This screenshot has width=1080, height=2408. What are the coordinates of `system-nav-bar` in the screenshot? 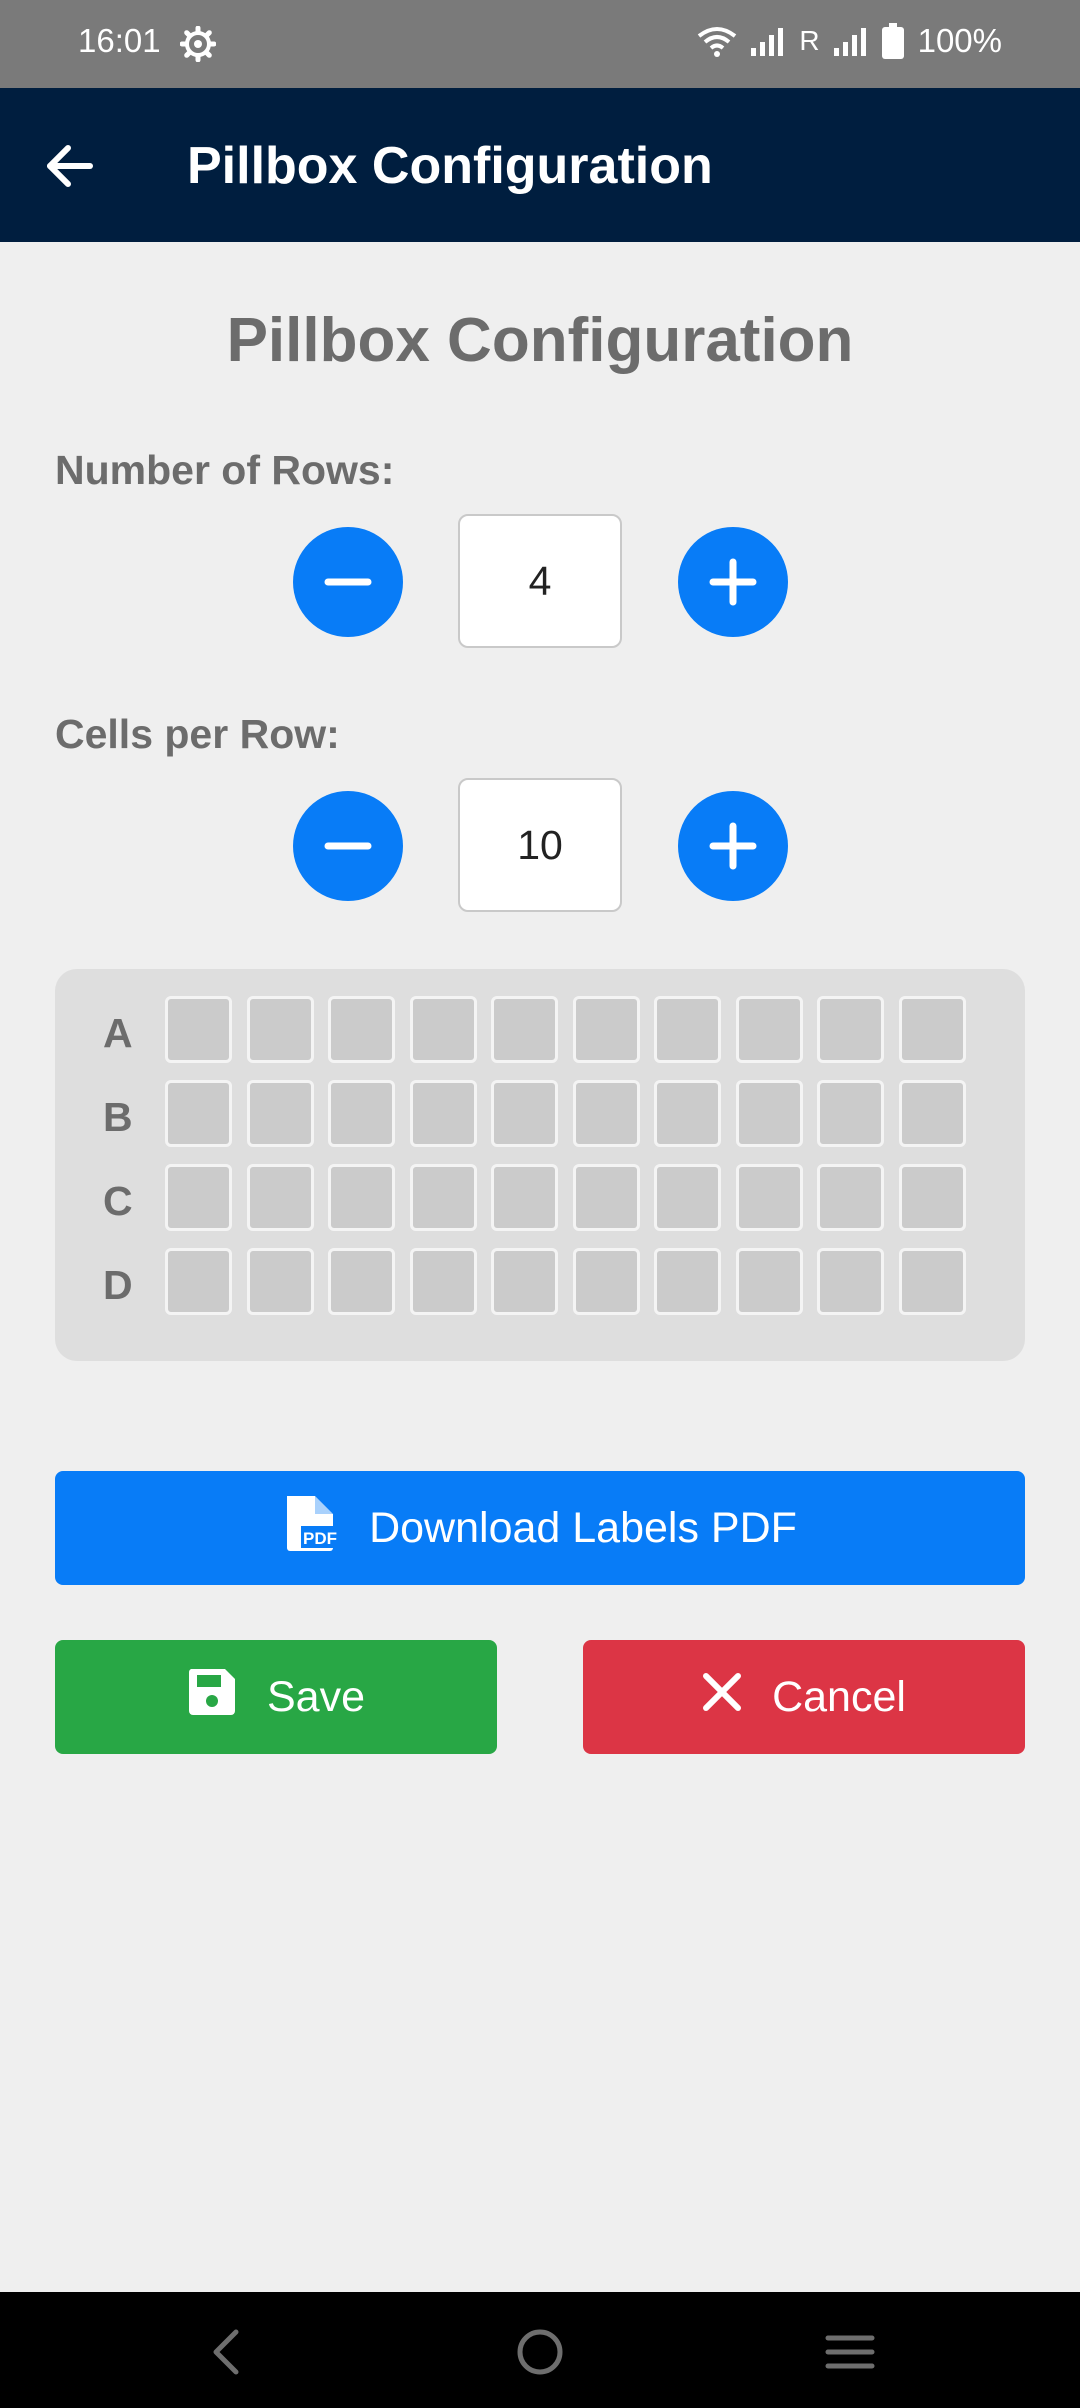 It's located at (540, 2350).